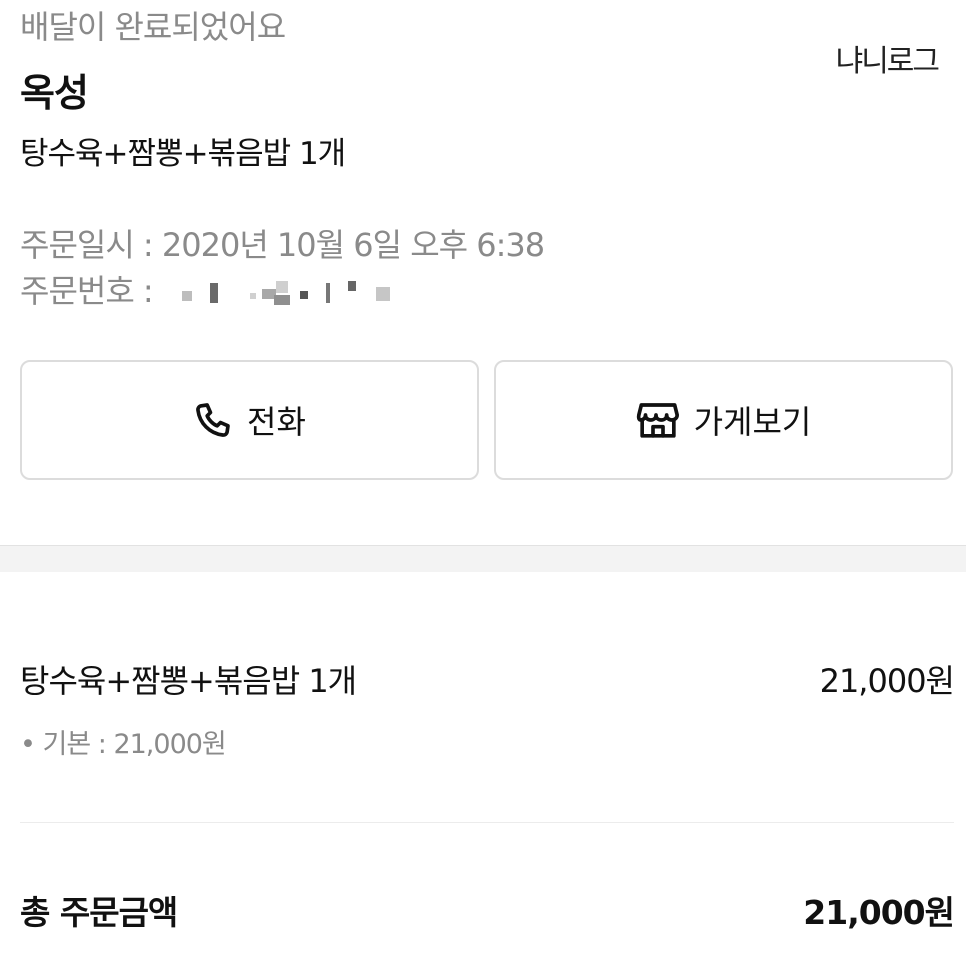  I want to click on order-datetime: 주문일시 : 2020년 10월 6일 오후 6:38, so click(282, 245).